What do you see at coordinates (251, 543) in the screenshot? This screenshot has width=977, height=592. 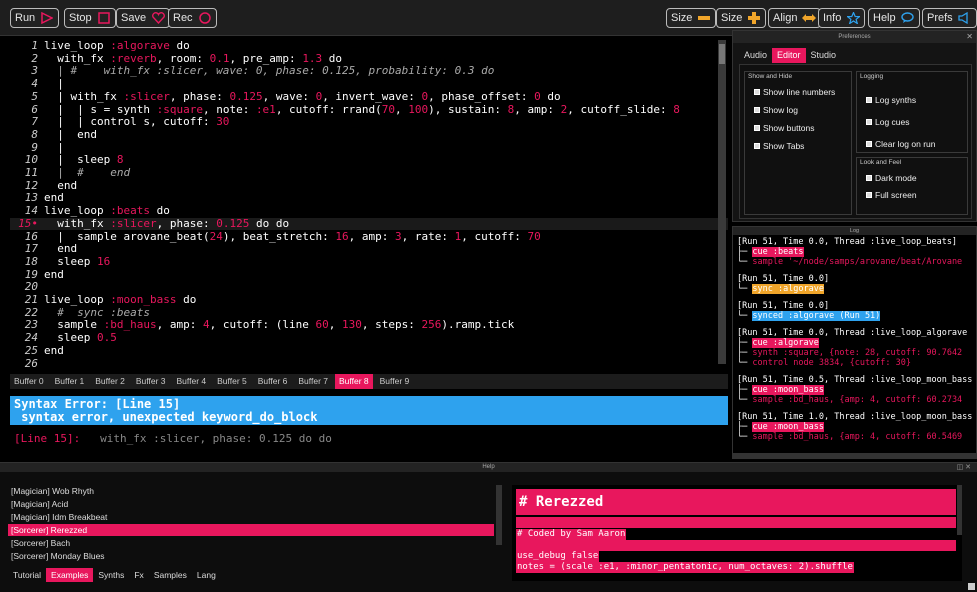 I see `example-item: [Sorcerer] Bach` at bounding box center [251, 543].